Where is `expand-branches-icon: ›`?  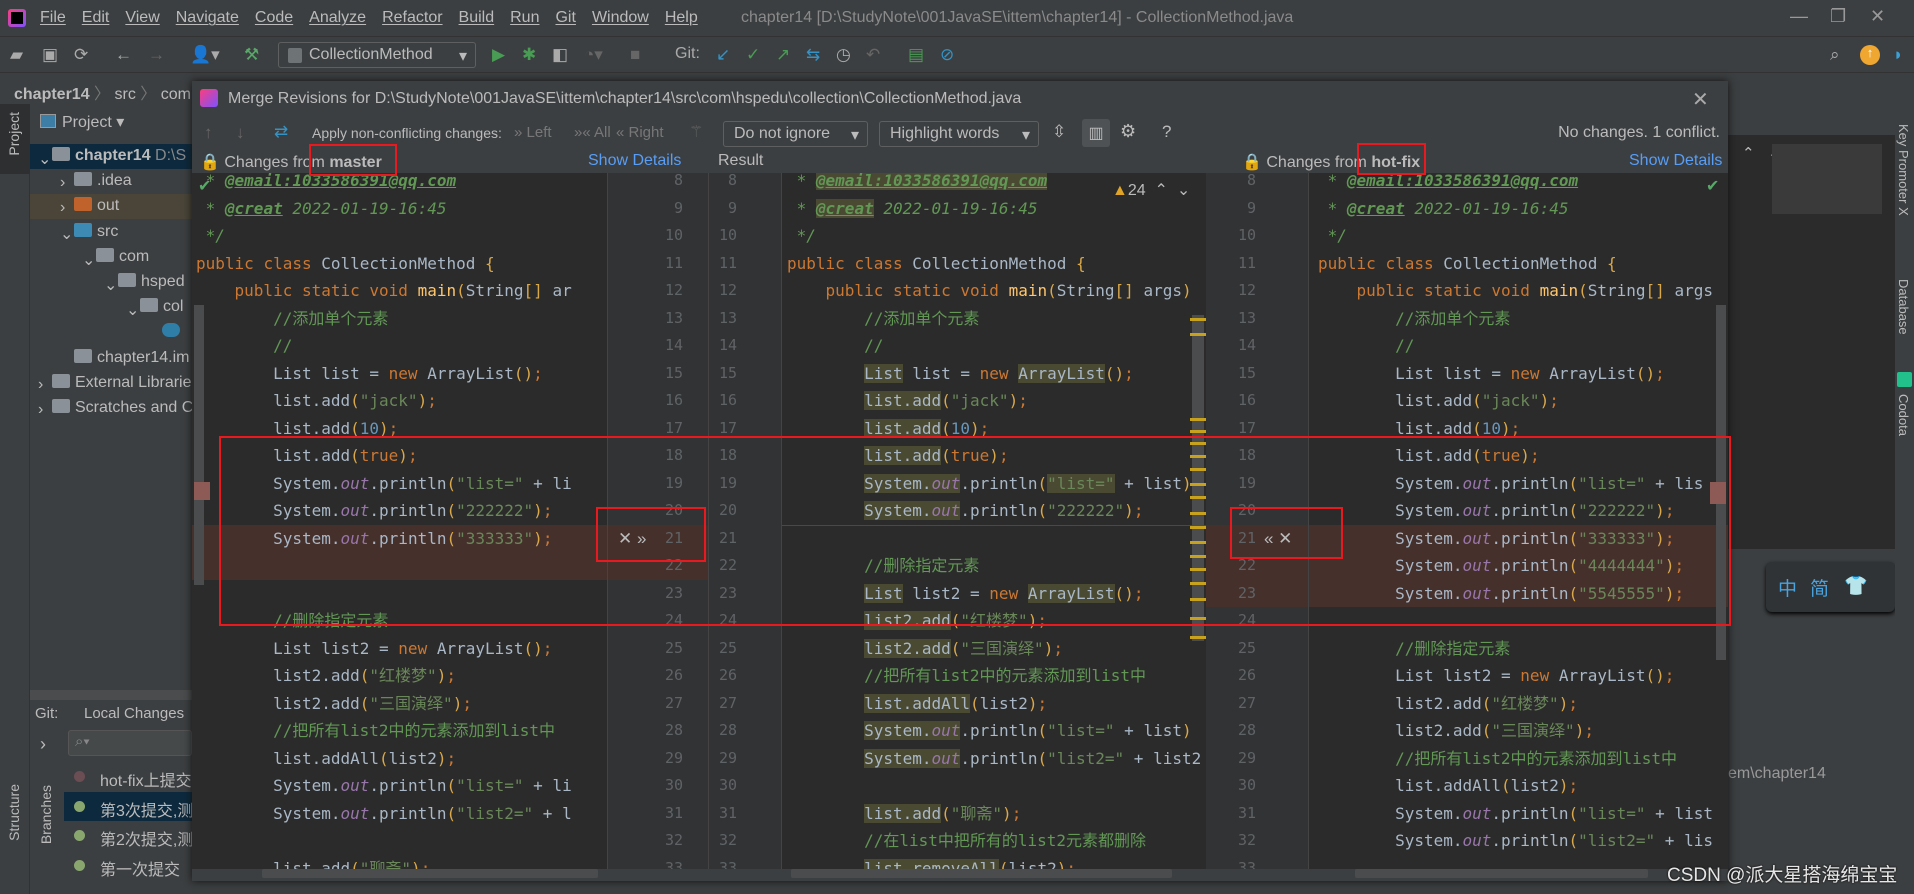 expand-branches-icon: › is located at coordinates (43, 744).